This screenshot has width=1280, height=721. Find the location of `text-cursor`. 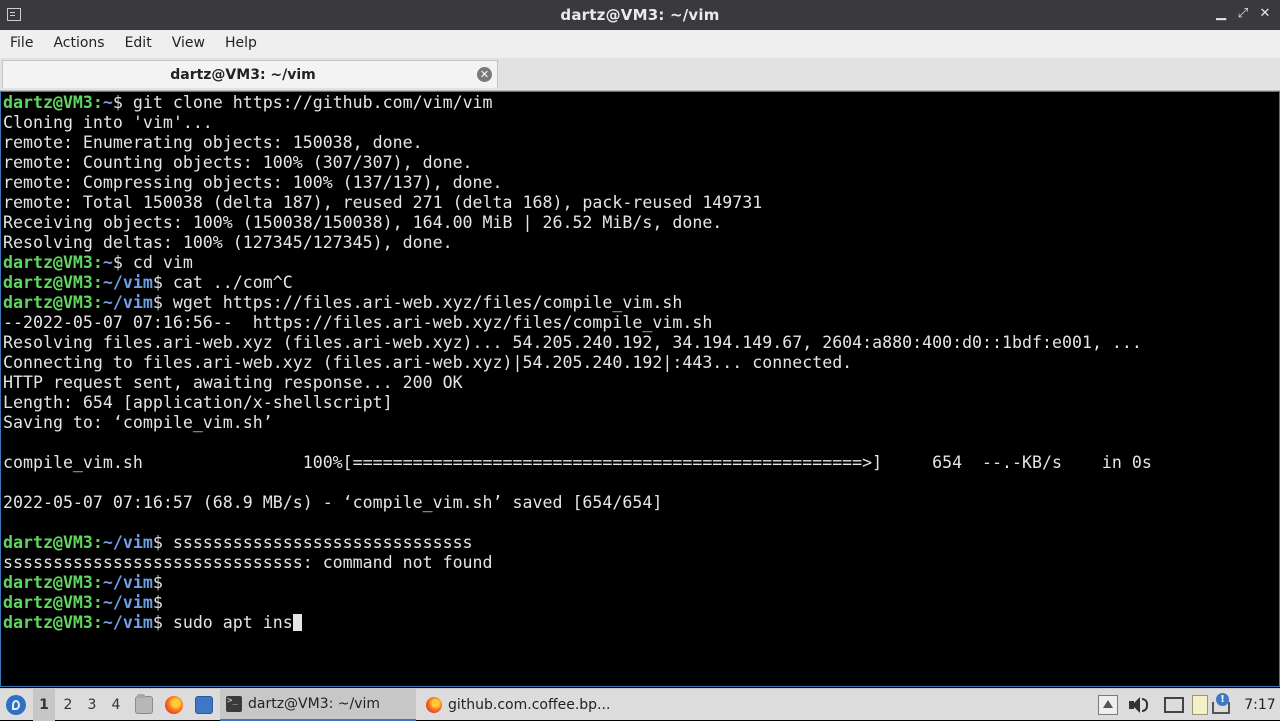

text-cursor is located at coordinates (297, 622).